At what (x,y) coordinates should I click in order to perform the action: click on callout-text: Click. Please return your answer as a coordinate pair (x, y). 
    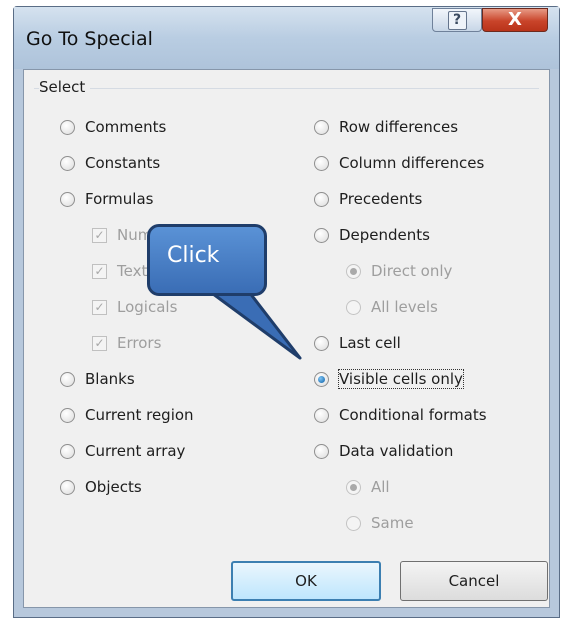
    Looking at the image, I should click on (193, 255).